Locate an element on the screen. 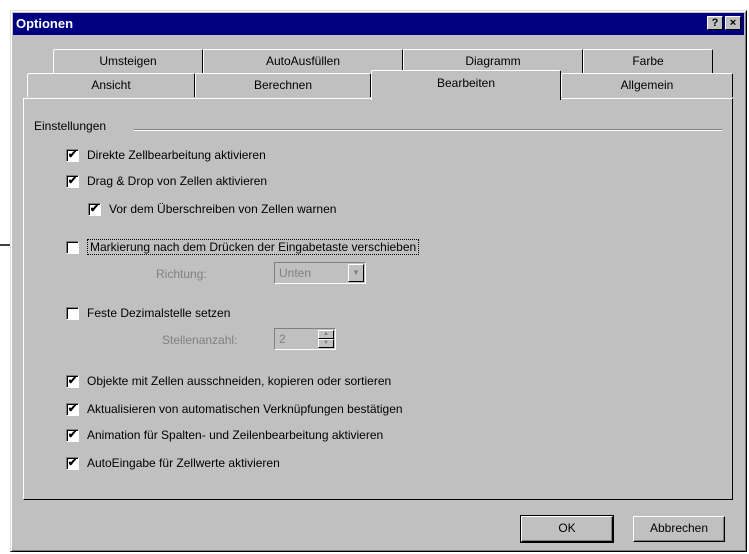 This screenshot has height=554, width=749. label-autocomplete: AutoEingabe für Zellwerte aktivieren is located at coordinates (183, 463).